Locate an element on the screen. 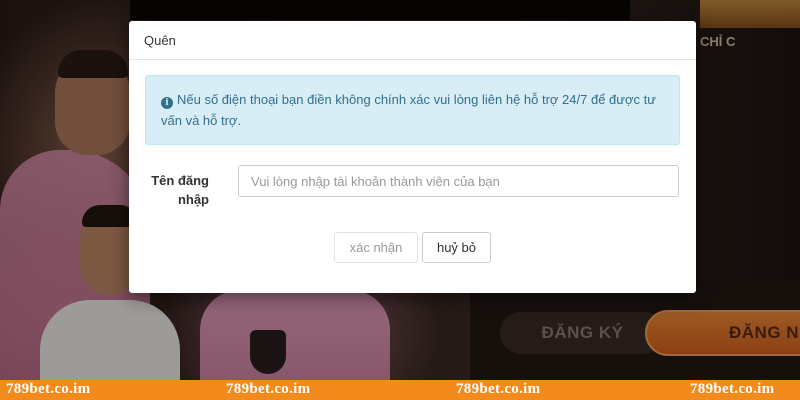  username-label: Tên đăng nhập is located at coordinates (180, 190).